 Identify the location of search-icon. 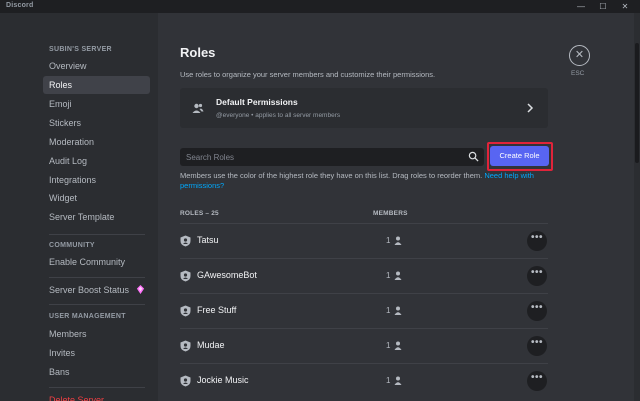
(473, 156).